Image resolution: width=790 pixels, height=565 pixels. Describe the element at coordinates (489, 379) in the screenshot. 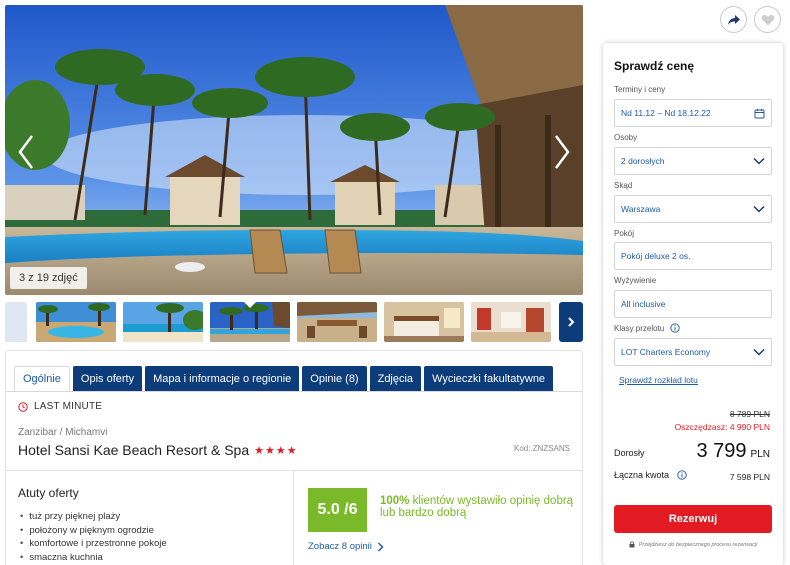

I see `tab-excursions: Wycieczki fakultatywne` at that location.